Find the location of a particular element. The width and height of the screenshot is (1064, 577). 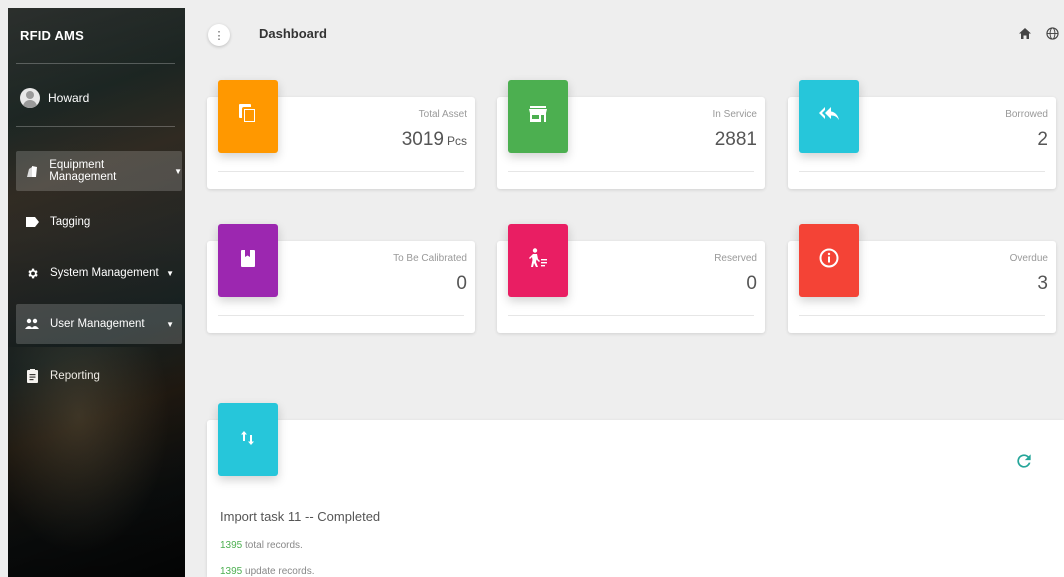

stat-card-to-be-calibrated: To Be Calibrated 0 is located at coordinates (341, 278).